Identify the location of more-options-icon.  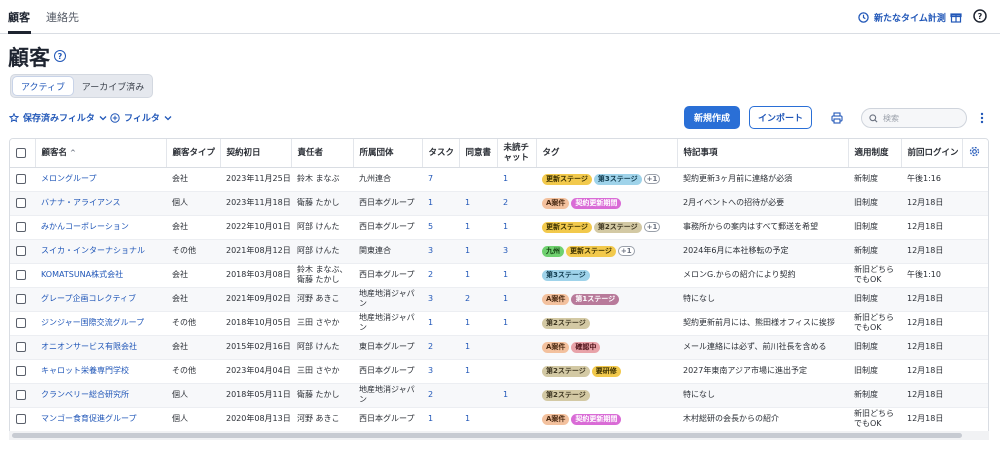
(982, 118).